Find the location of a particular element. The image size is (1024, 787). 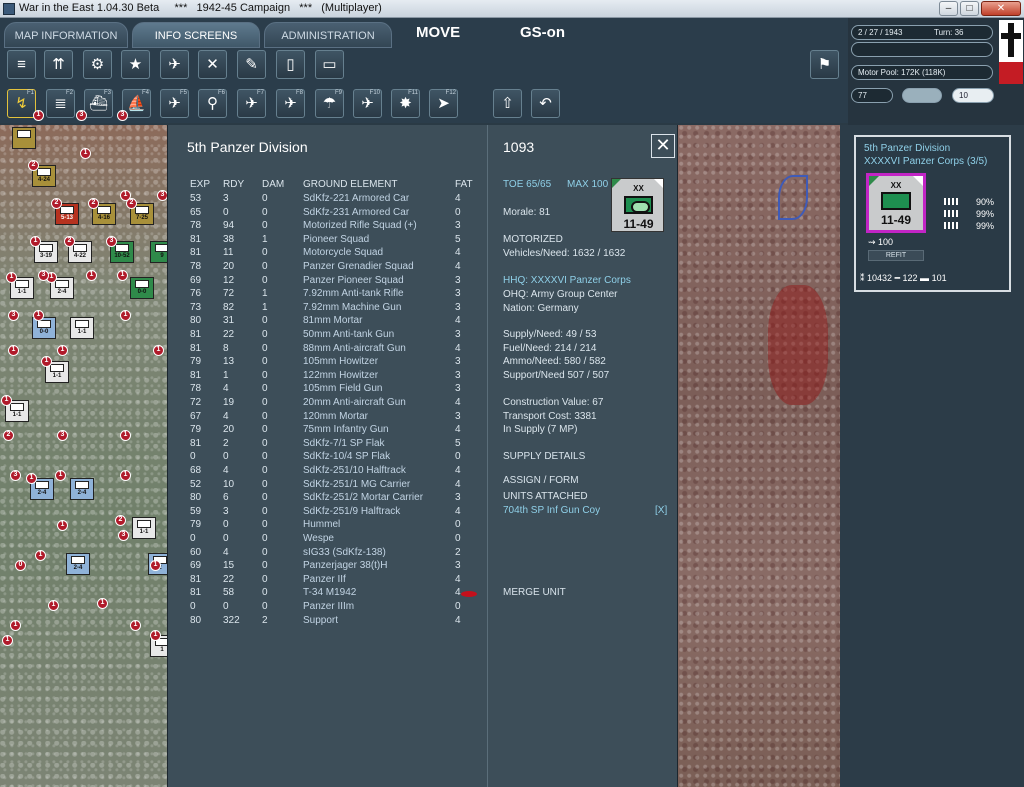

air-transport-icon: ✈ F5 is located at coordinates (174, 103).